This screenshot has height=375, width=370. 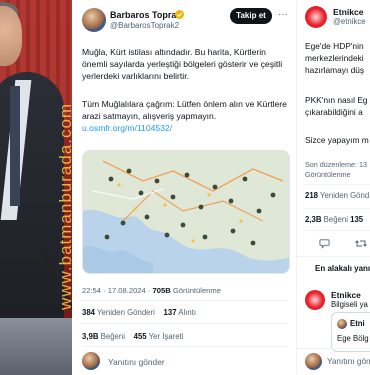 What do you see at coordinates (116, 290) in the screenshot?
I see `tweet-time: 22:54 · 17.08.2024 ·` at bounding box center [116, 290].